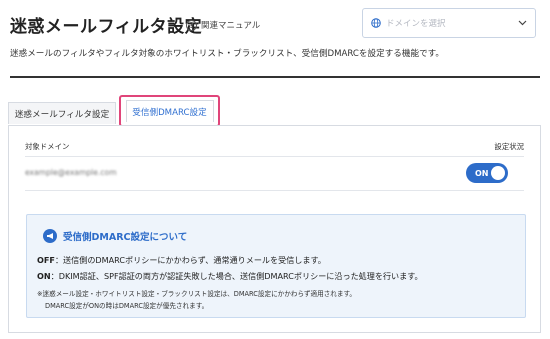 The height and width of the screenshot is (339, 550). Describe the element at coordinates (44, 276) in the screenshot. I see `on-key: ON` at that location.